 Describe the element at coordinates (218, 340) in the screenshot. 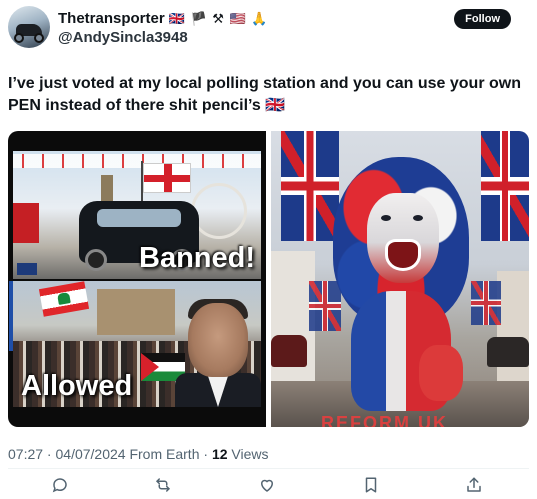

I see `face-shape` at that location.